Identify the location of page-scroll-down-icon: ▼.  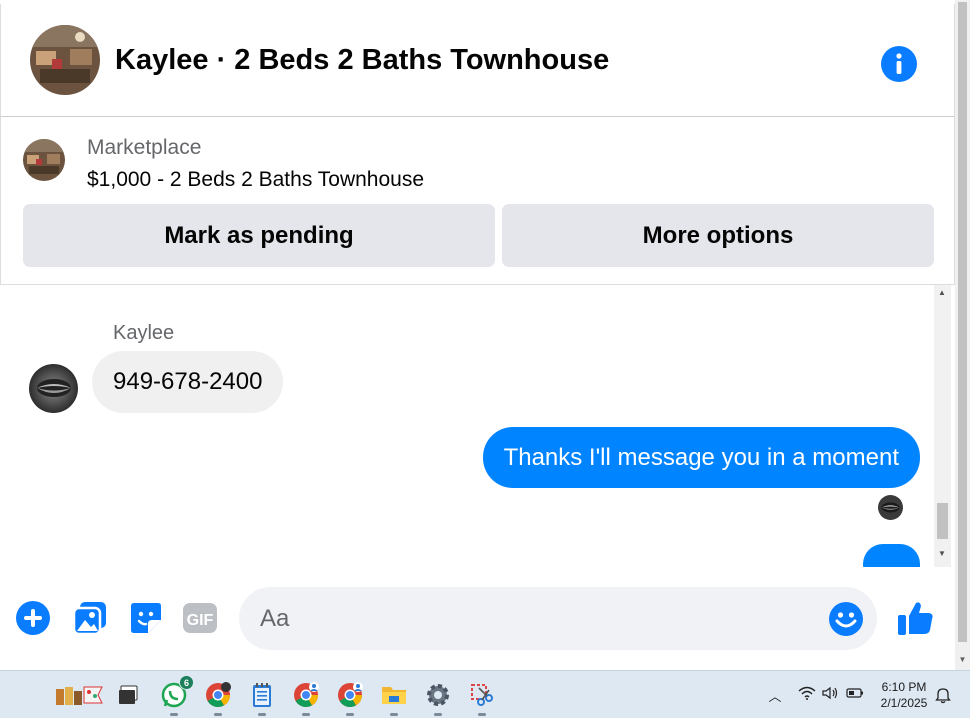
(962, 660).